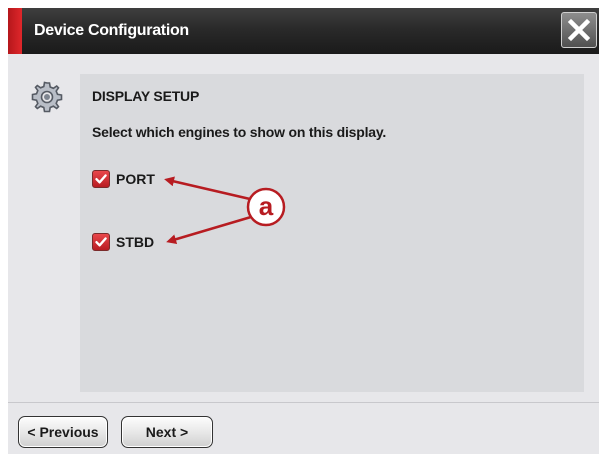 Image resolution: width=607 pixels, height=462 pixels. I want to click on callout-label: a, so click(266, 206).